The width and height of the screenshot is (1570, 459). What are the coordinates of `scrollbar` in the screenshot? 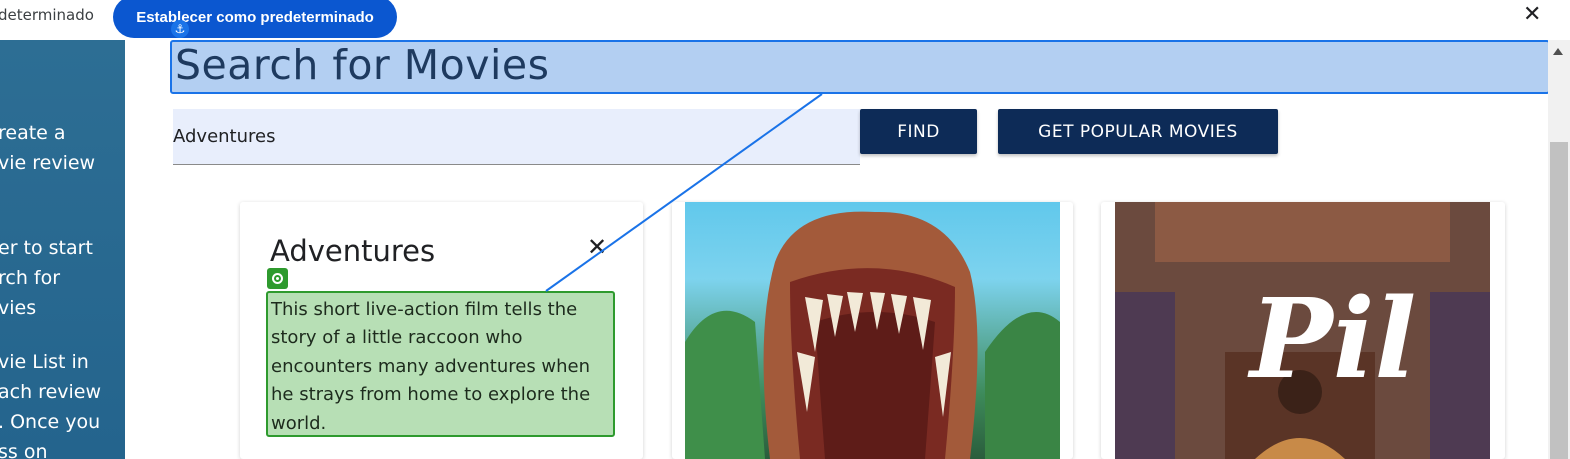 It's located at (1559, 249).